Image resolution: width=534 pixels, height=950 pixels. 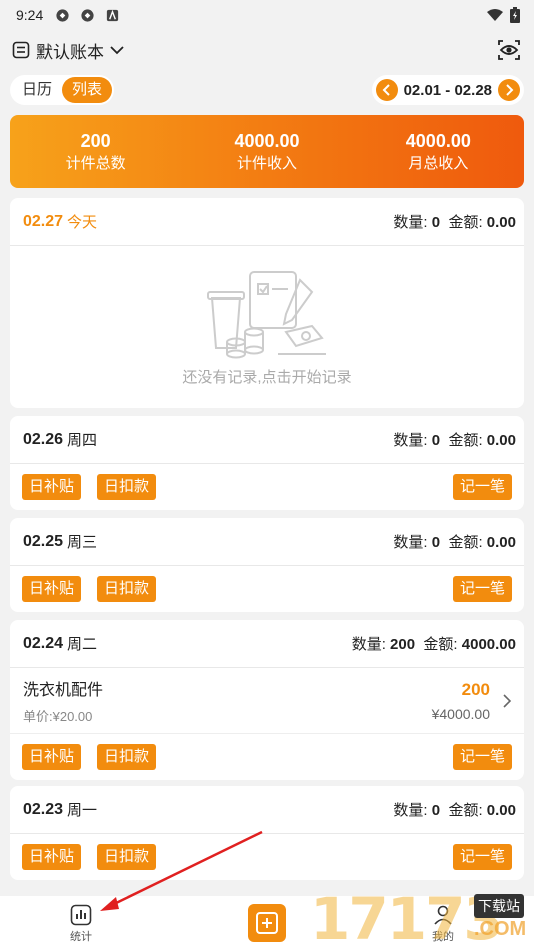 I want to click on empty-records-illustration-icon, so click(x=266, y=315).